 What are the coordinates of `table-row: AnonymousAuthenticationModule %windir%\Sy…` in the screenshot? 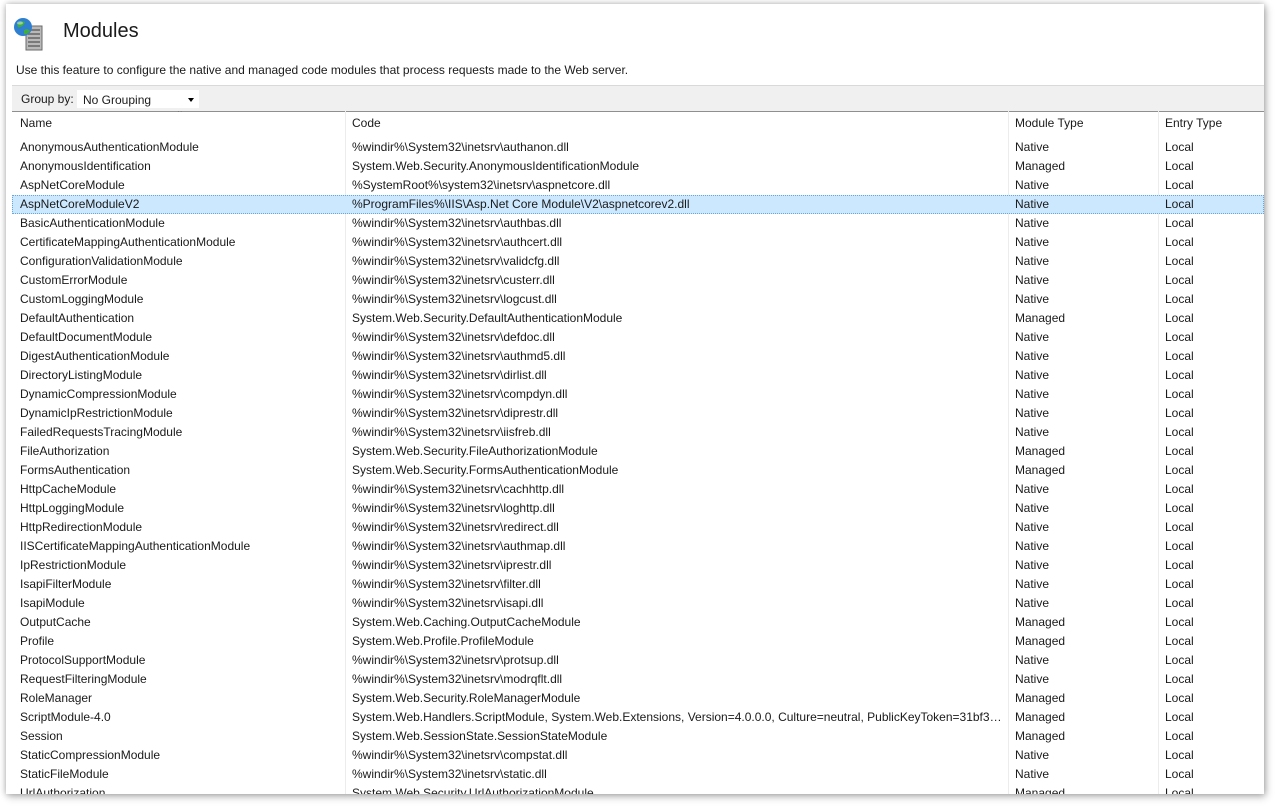 It's located at (638, 147).